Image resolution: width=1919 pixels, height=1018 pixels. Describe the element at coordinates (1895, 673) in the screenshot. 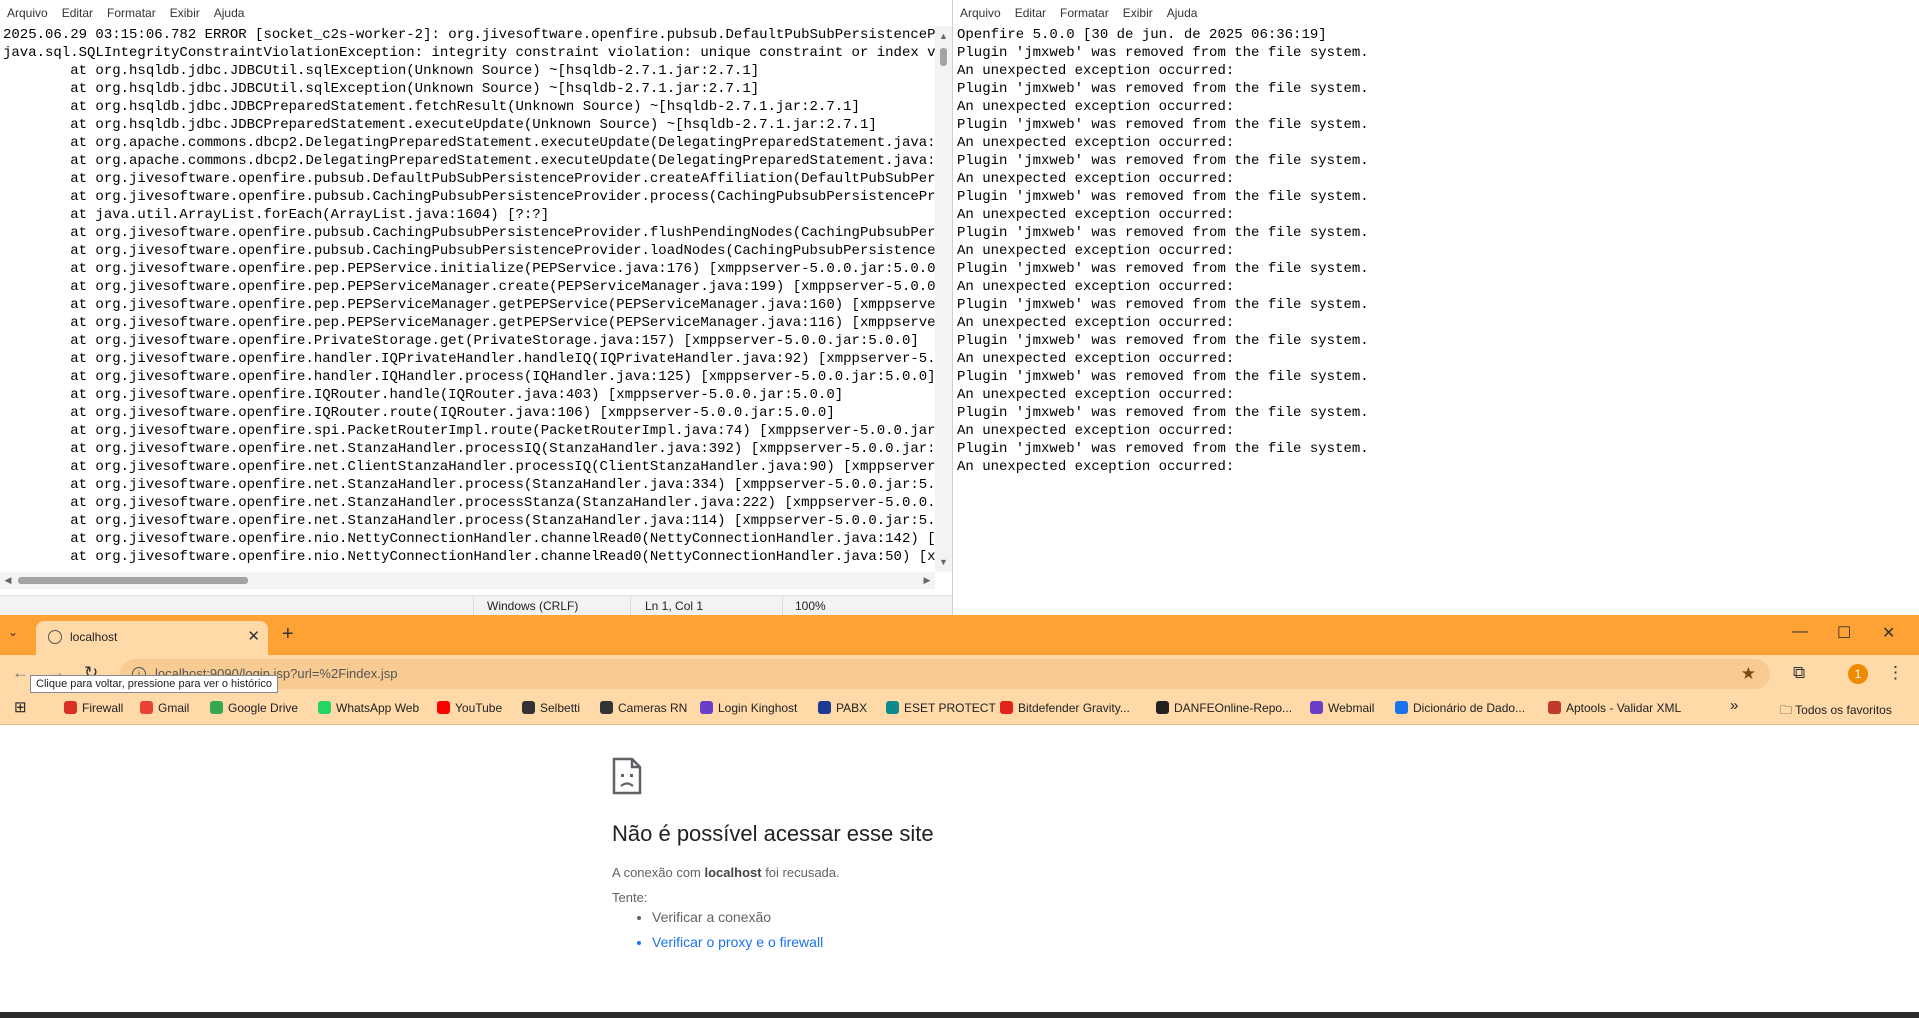

I see `menu-icon: ⋮` at that location.